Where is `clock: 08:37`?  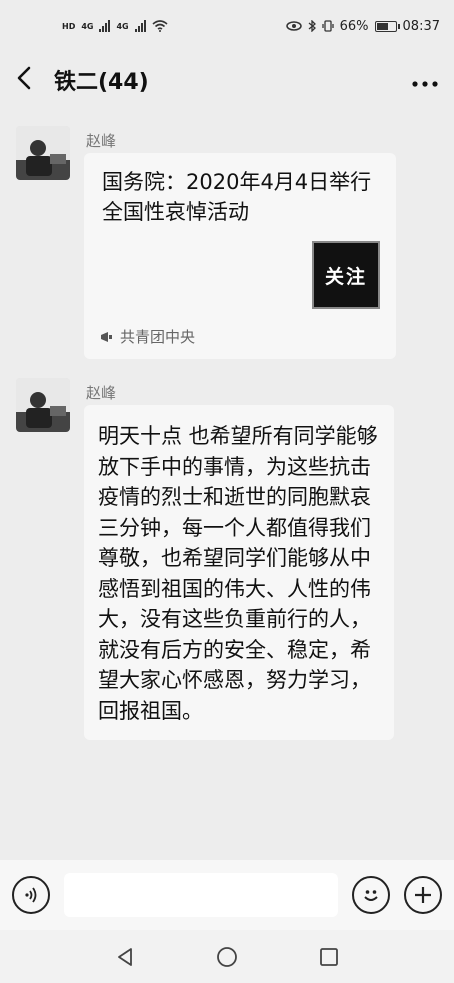 clock: 08:37 is located at coordinates (421, 26).